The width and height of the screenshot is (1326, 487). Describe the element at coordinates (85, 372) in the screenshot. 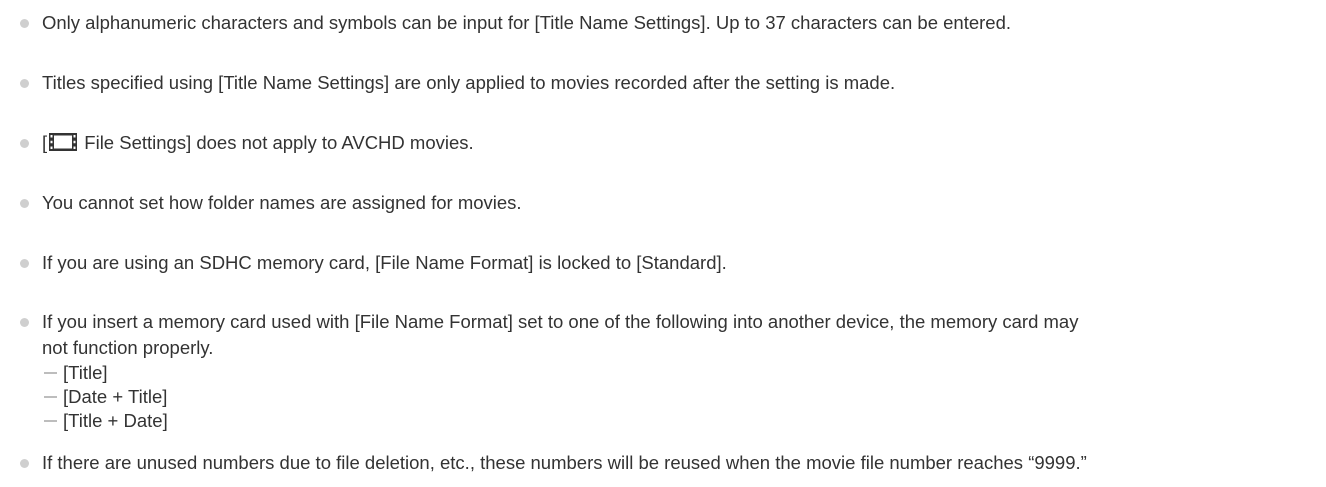

I see `sub-list-item-label: [Title]` at that location.